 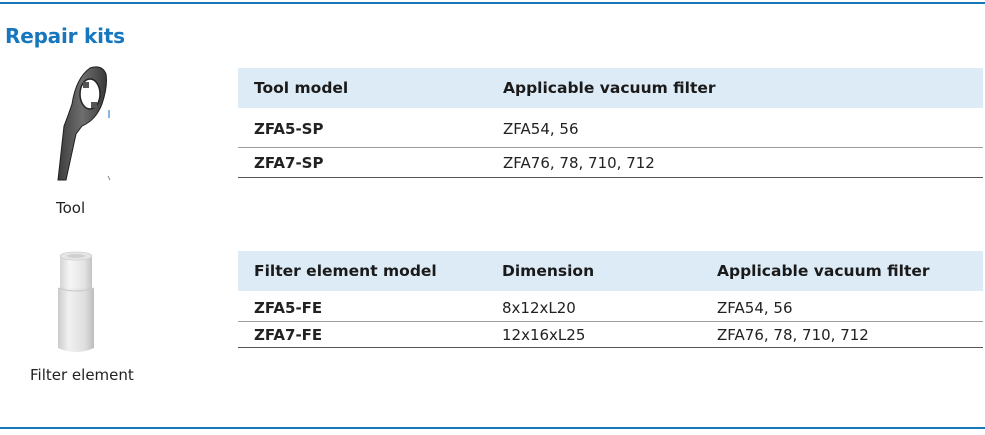 What do you see at coordinates (593, 271) in the screenshot?
I see `column-header-dimension: Dimension` at bounding box center [593, 271].